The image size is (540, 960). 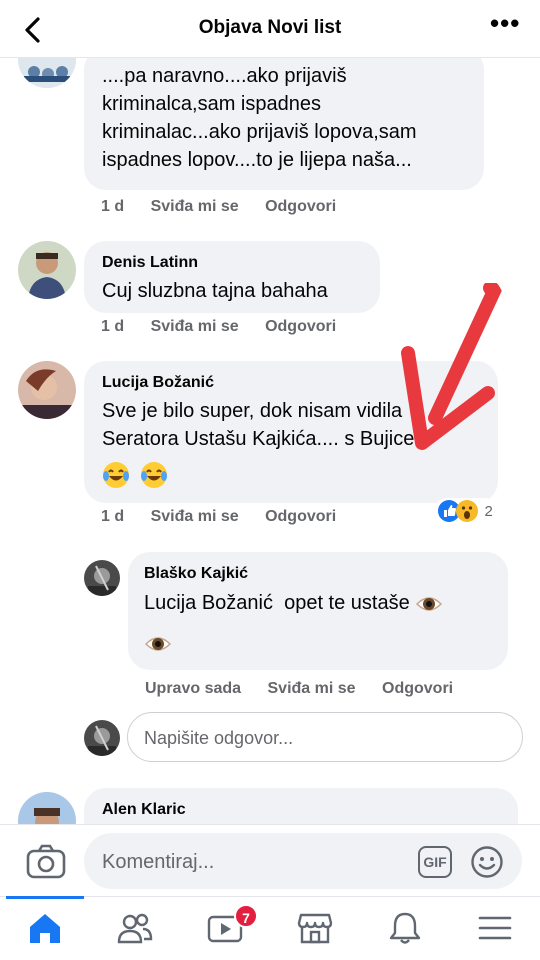 I want to click on reply-text-line, so click(x=158, y=644).